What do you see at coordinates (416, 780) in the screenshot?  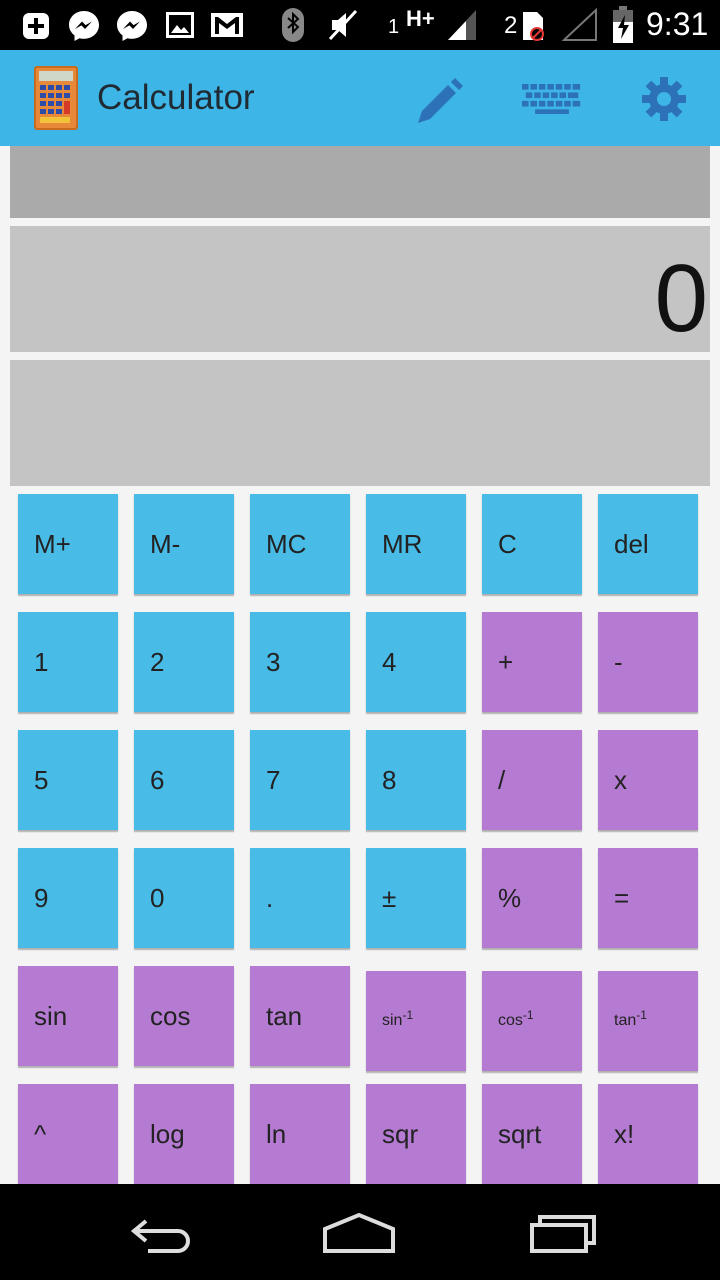 I see `digit-8-button: 8` at bounding box center [416, 780].